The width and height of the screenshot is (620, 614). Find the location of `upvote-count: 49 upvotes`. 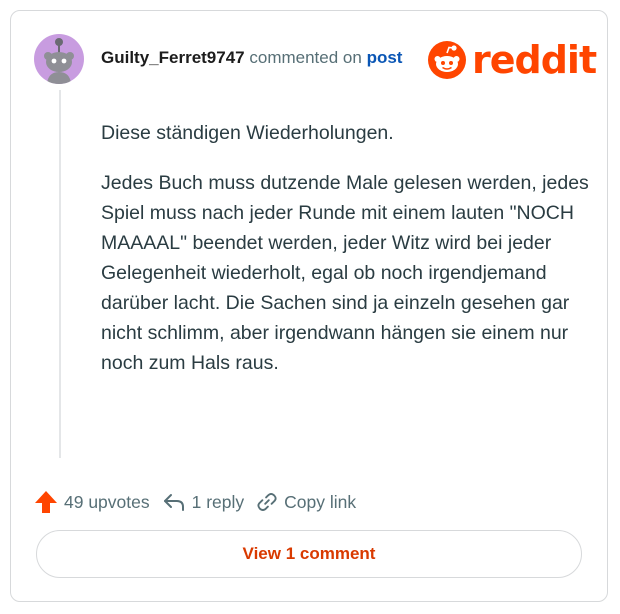

upvote-count: 49 upvotes is located at coordinates (107, 501).